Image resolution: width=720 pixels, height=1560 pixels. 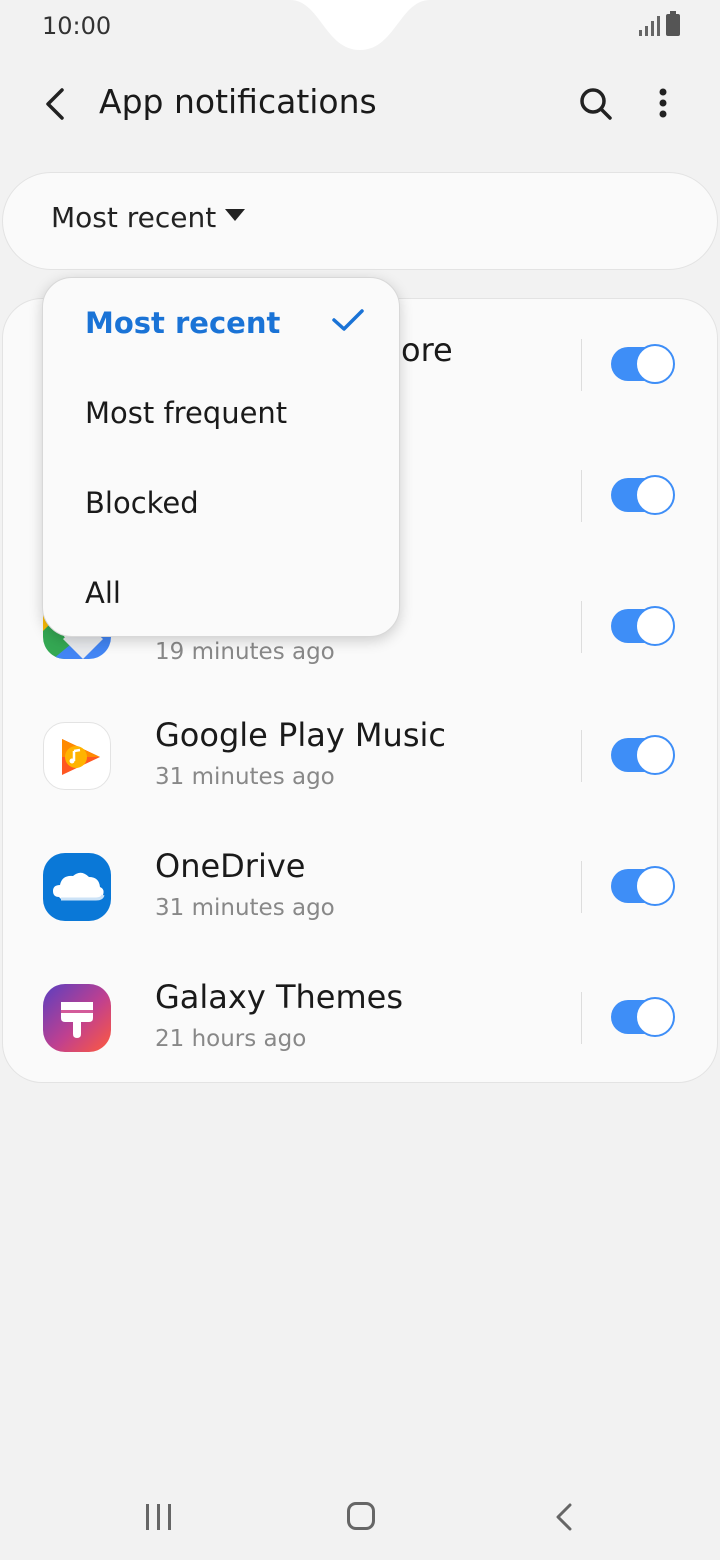 What do you see at coordinates (103, 593) in the screenshot?
I see `menu-item-all: All` at bounding box center [103, 593].